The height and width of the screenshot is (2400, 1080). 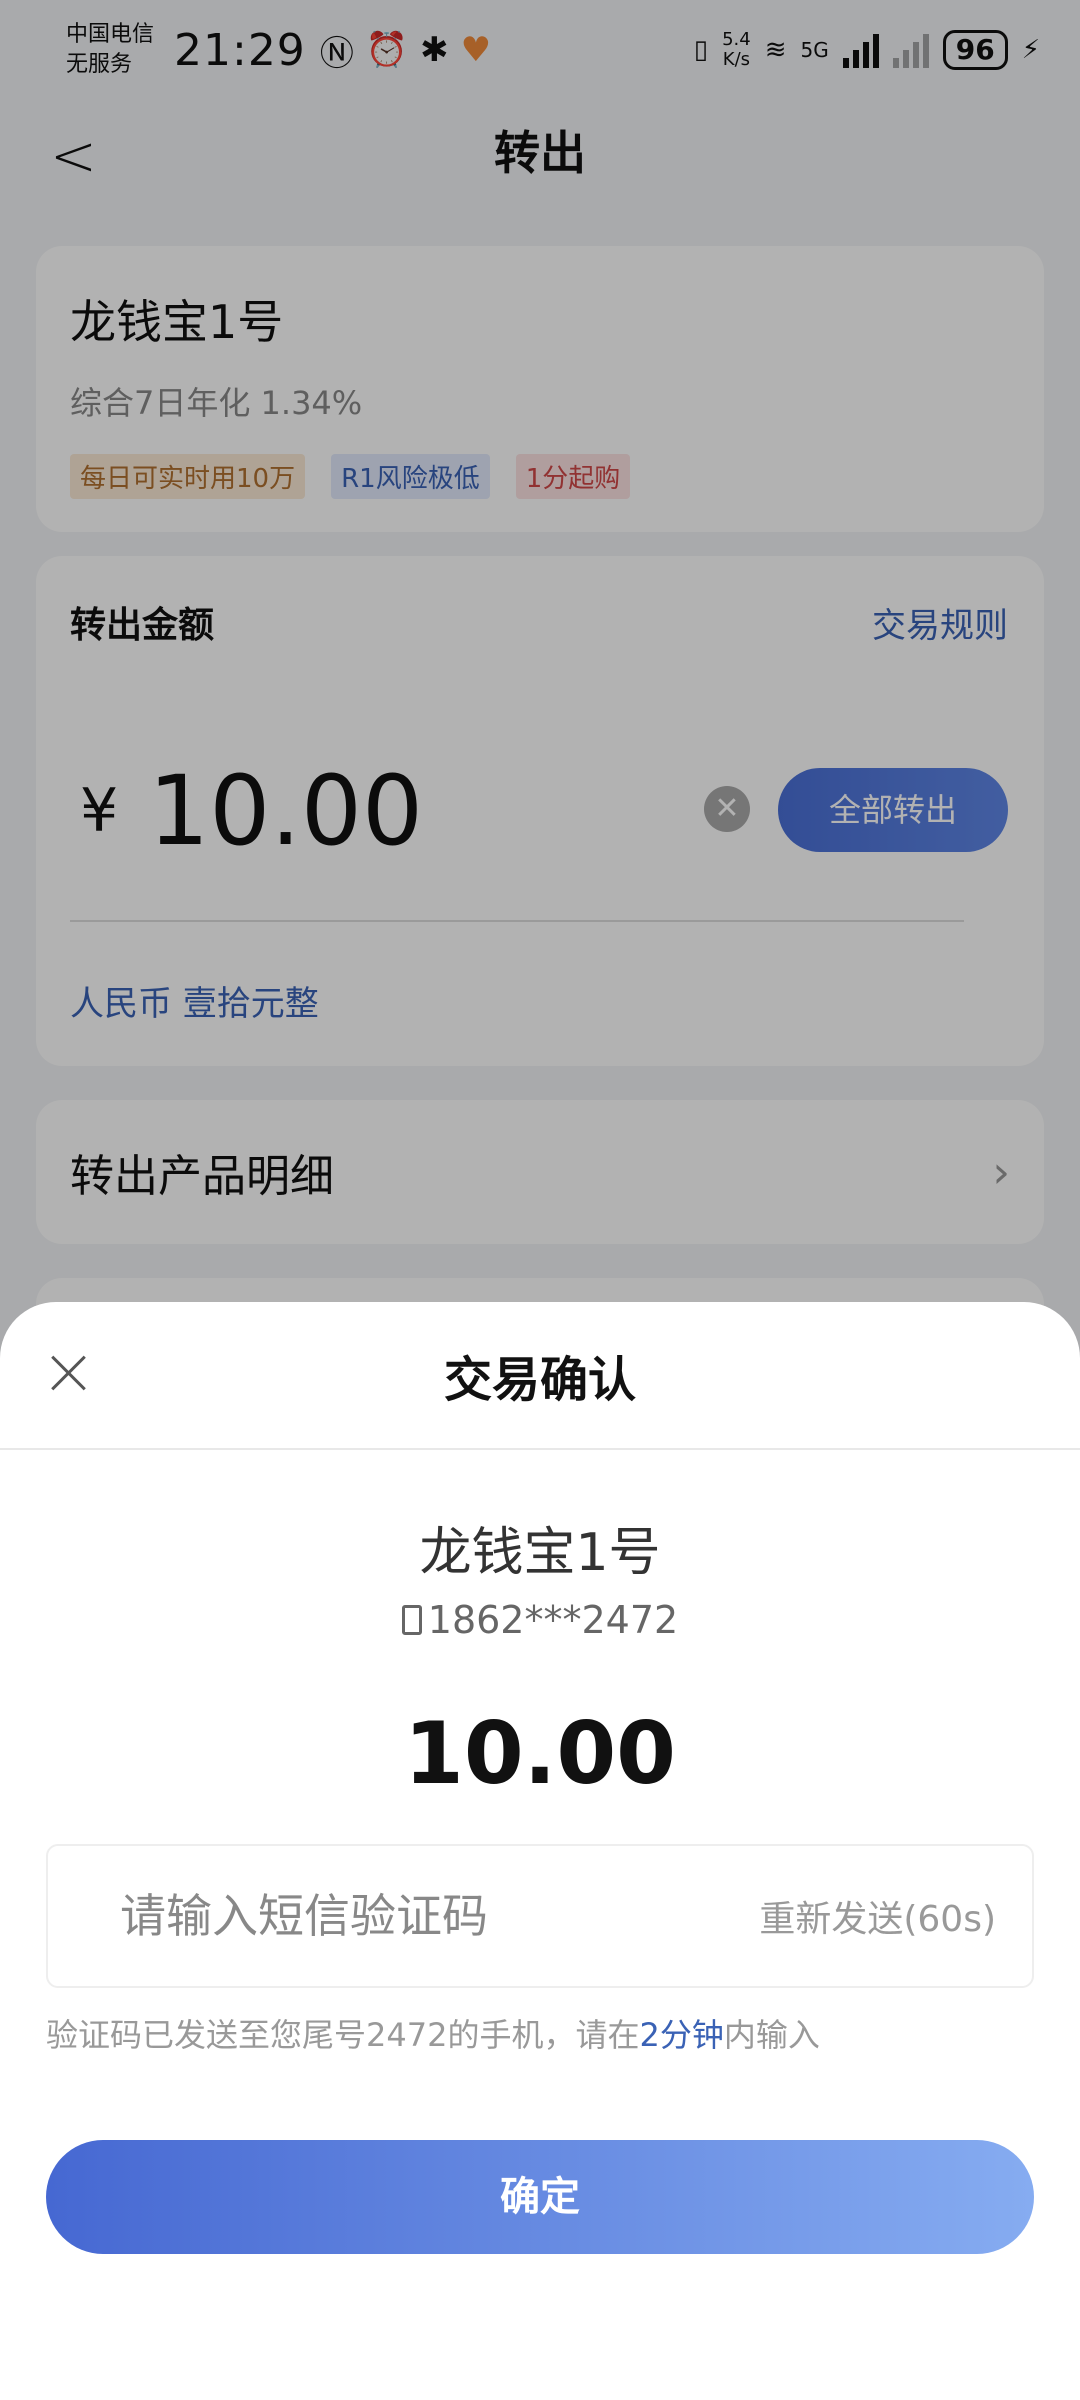 What do you see at coordinates (681, 2035) in the screenshot?
I see `hint-time-highlight: 2分钟` at bounding box center [681, 2035].